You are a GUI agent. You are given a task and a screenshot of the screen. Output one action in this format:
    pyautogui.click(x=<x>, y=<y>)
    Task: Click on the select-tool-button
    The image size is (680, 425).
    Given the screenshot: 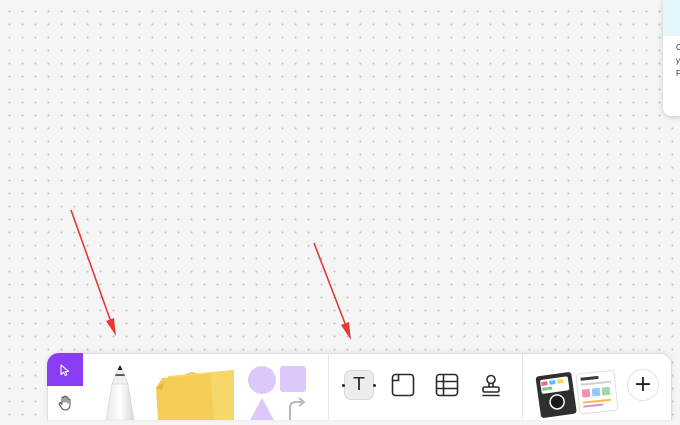 What is the action you would take?
    pyautogui.click(x=65, y=369)
    